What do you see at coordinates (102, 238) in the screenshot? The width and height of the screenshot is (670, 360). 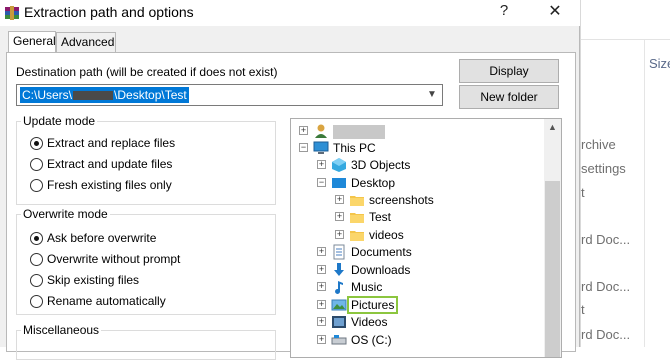 I see `radio-label: Ask before overwrite` at bounding box center [102, 238].